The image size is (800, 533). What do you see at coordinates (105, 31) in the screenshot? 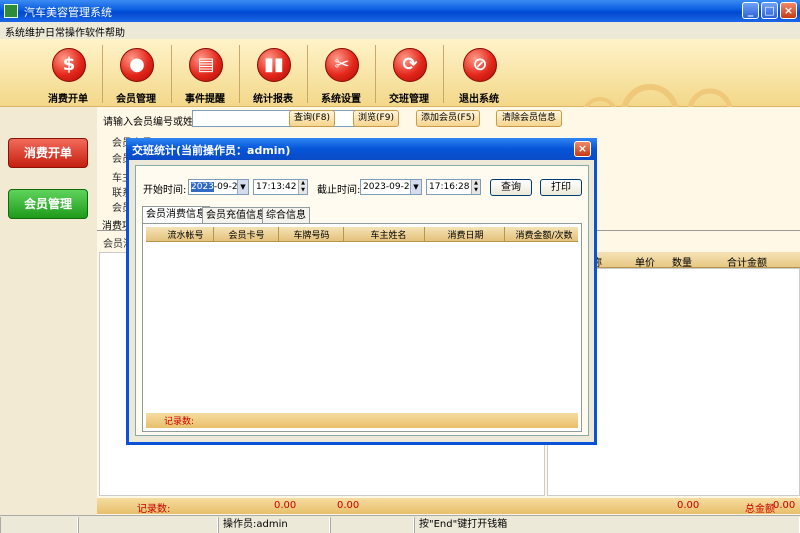
I see `menu-help: 软件帮助` at bounding box center [105, 31].